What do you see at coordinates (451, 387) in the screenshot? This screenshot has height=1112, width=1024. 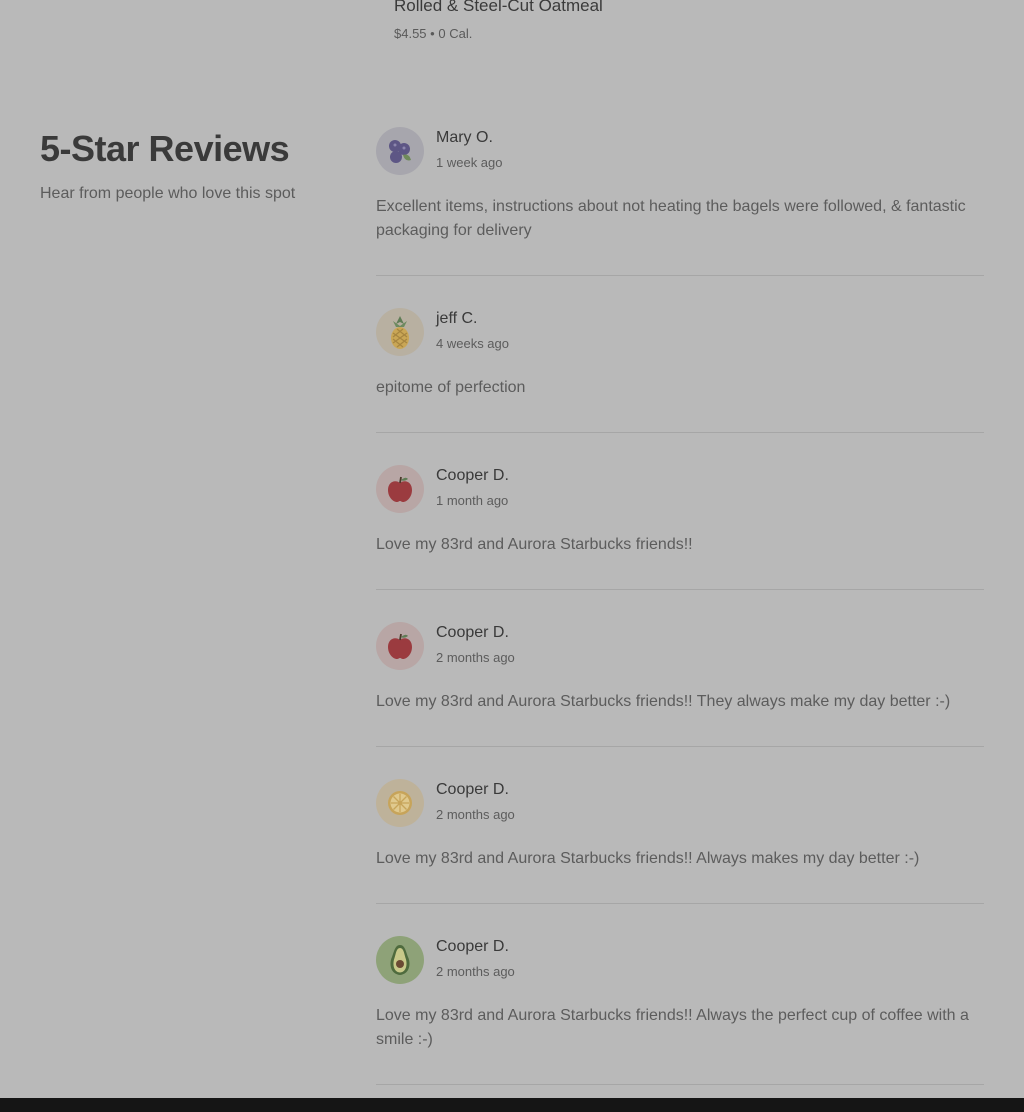 I see `review-text: epitome of perfection` at bounding box center [451, 387].